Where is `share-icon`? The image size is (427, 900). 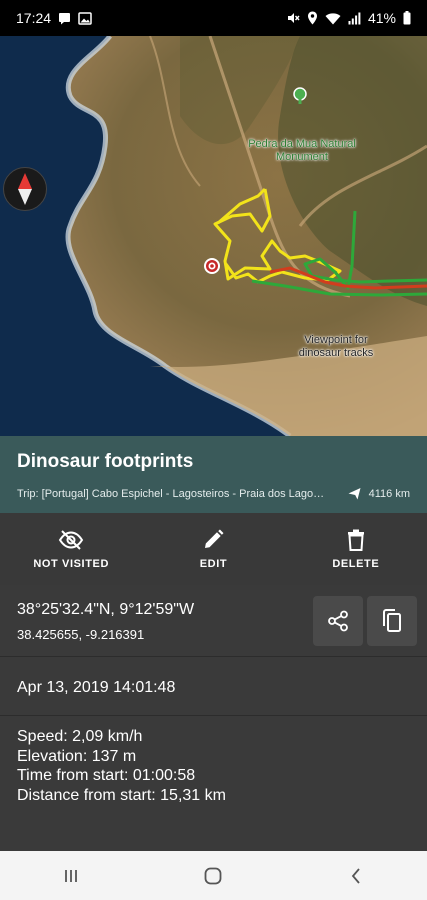
share-icon is located at coordinates (338, 621).